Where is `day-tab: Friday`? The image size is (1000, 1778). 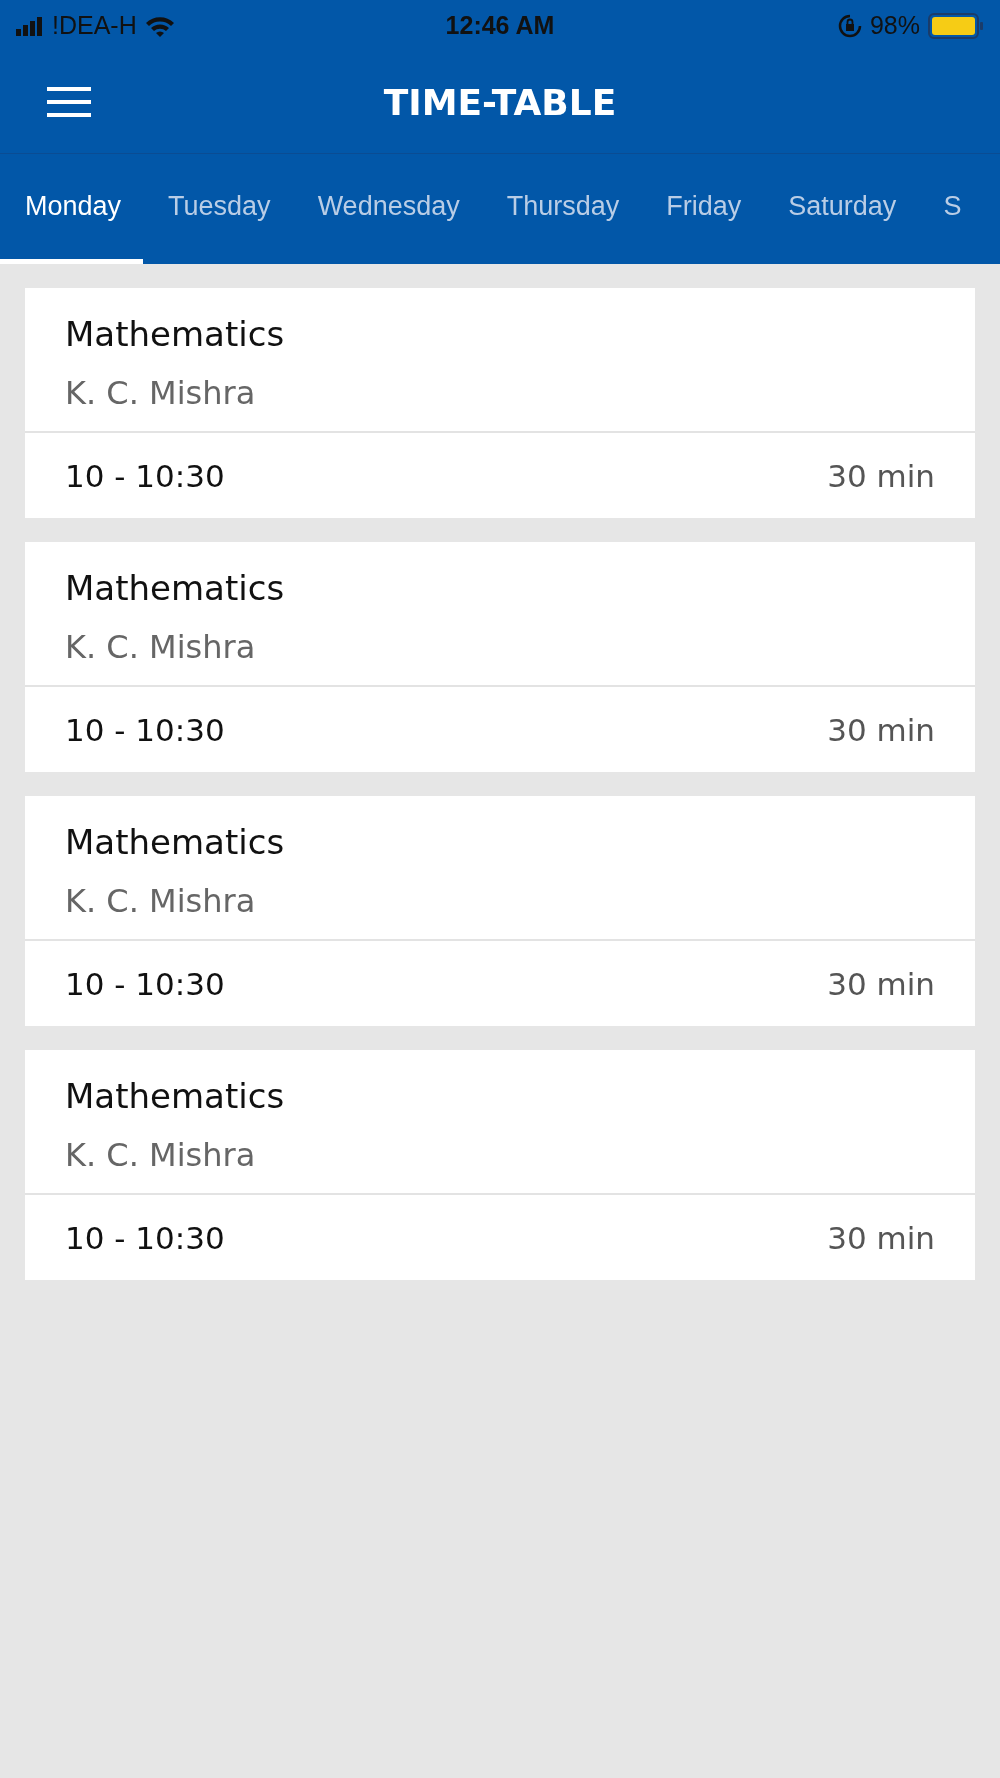 day-tab: Friday is located at coordinates (702, 209).